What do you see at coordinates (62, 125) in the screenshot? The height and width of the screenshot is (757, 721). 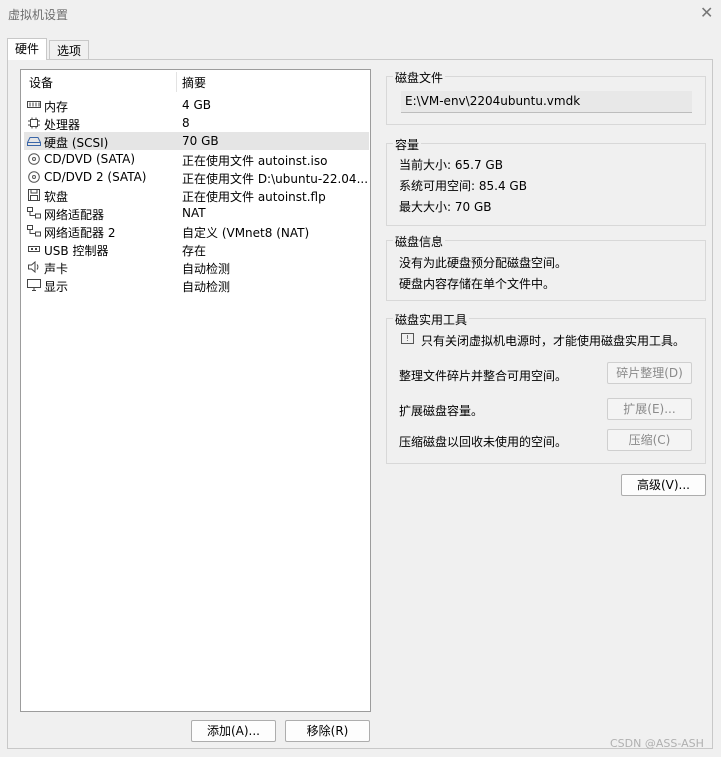 I see `device-name: 处理器` at bounding box center [62, 125].